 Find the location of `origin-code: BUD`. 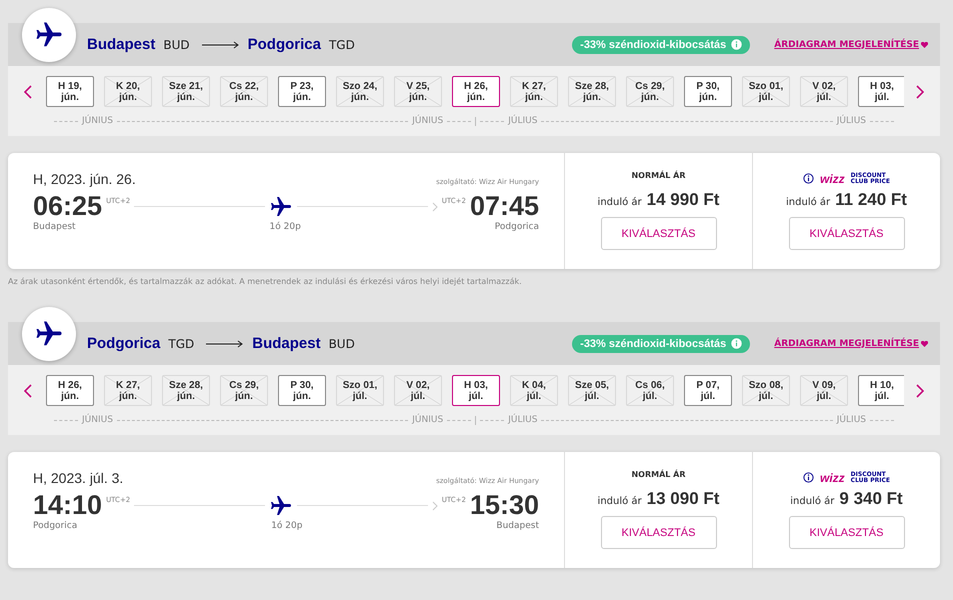

origin-code: BUD is located at coordinates (176, 45).